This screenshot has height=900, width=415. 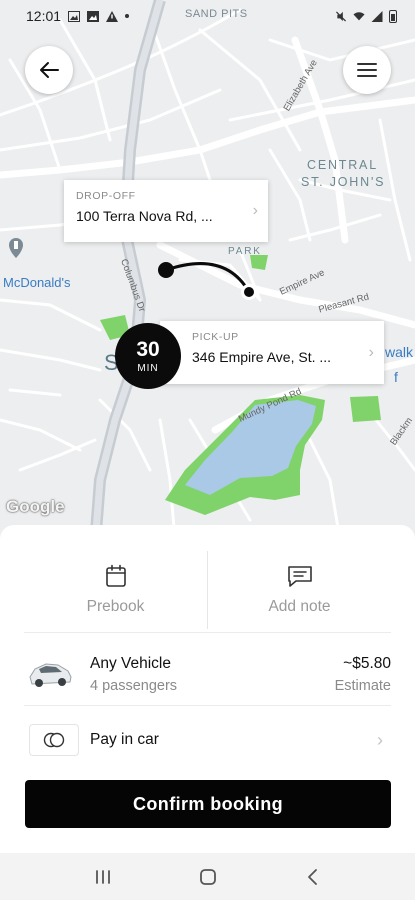 I want to click on prebook-label: Prebook, so click(x=115, y=606).